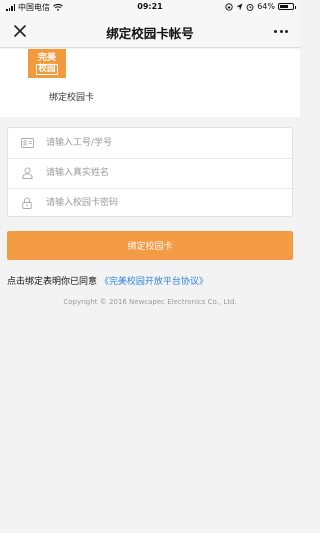 Image resolution: width=320 pixels, height=533 pixels. I want to click on bind-card-button: 绑定校园卡, so click(150, 245).